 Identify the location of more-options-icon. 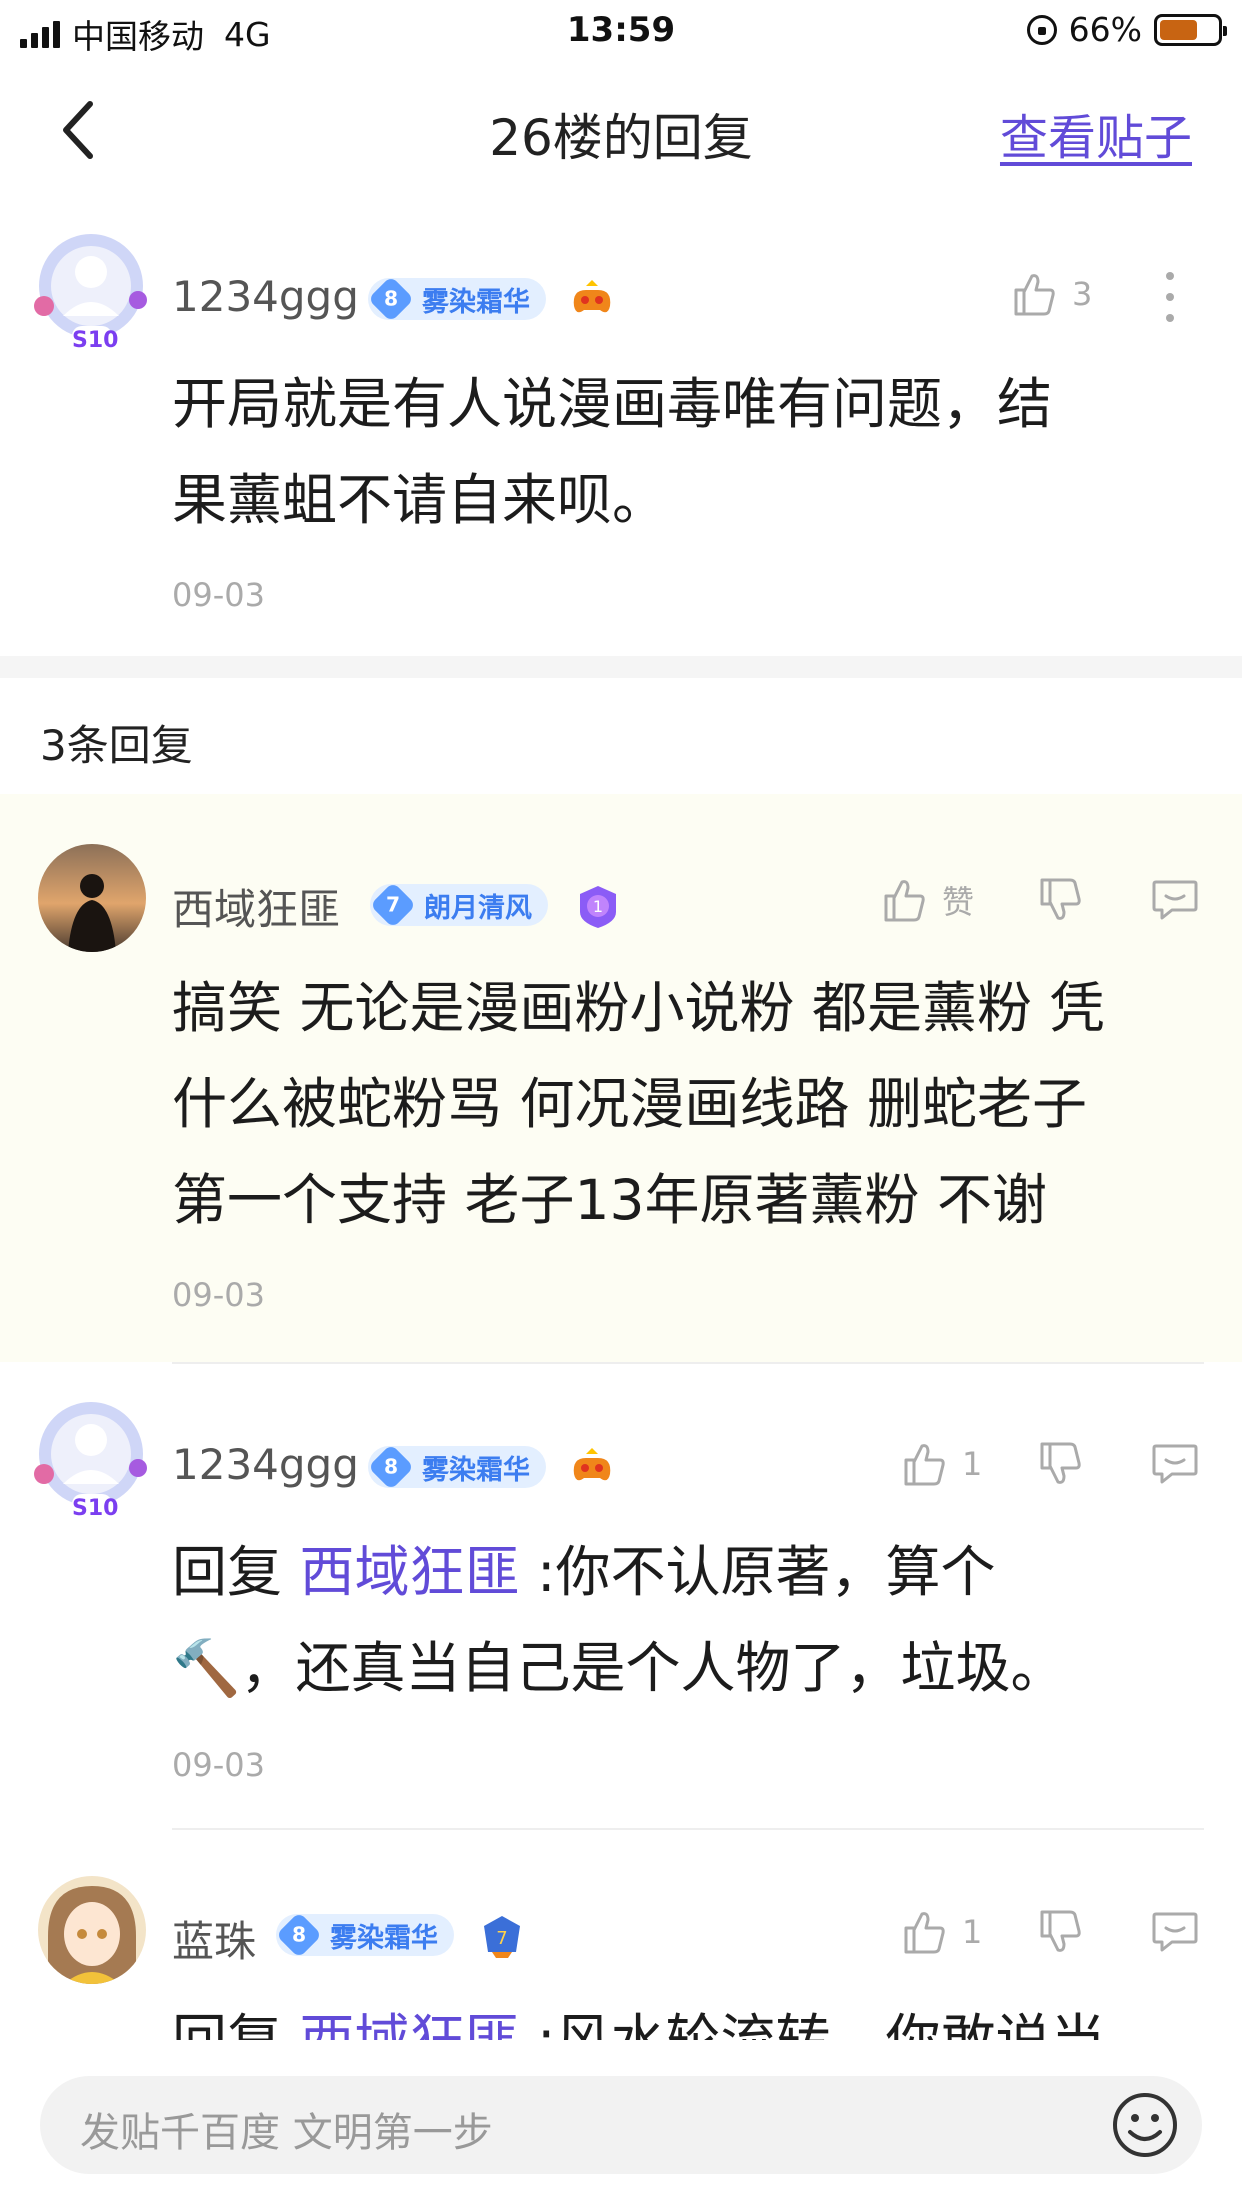
(1170, 297).